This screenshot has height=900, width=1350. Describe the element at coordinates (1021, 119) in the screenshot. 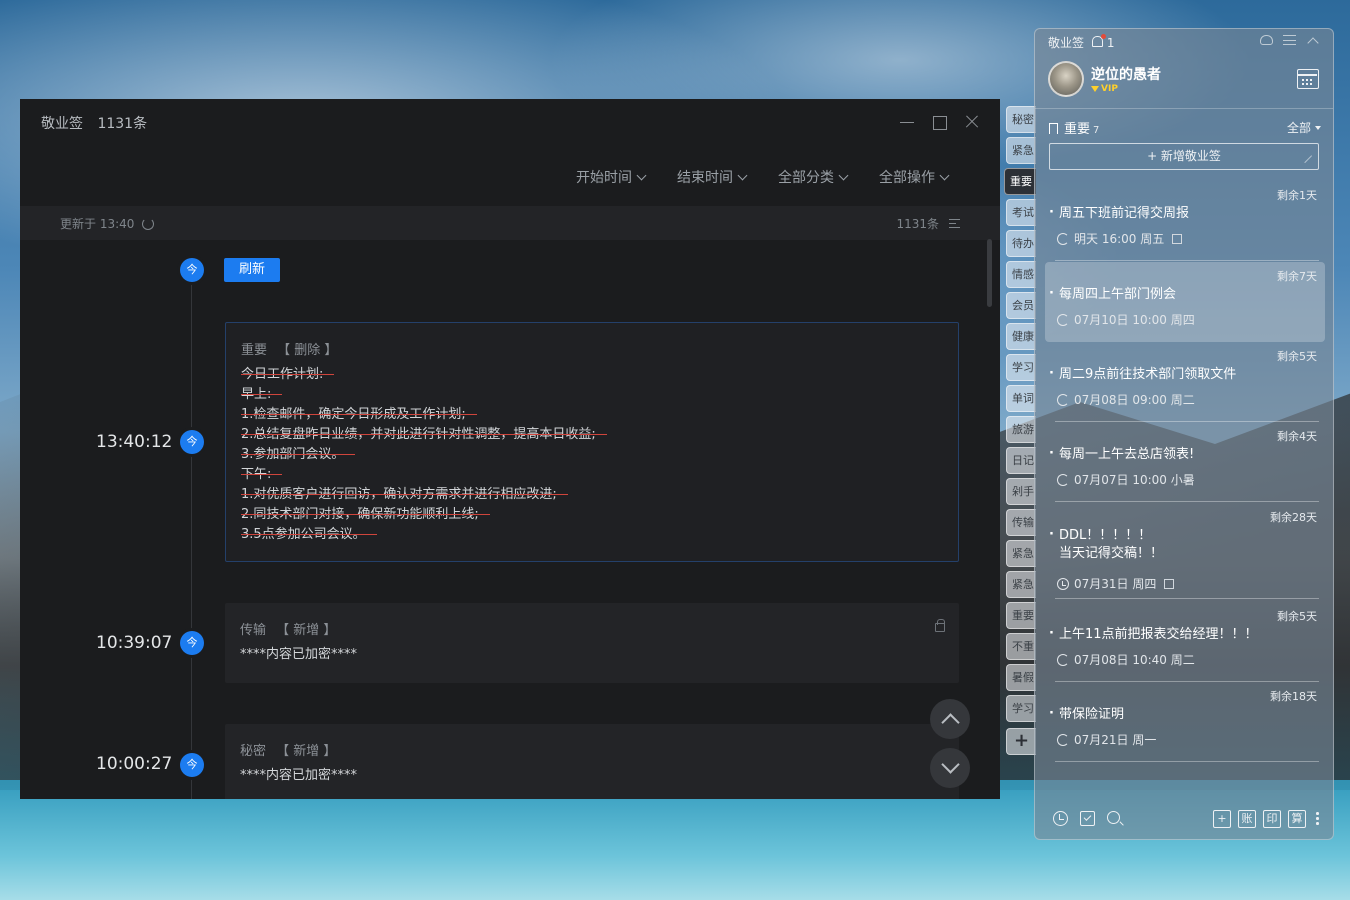

I see `tab-secret: 秘密` at that location.